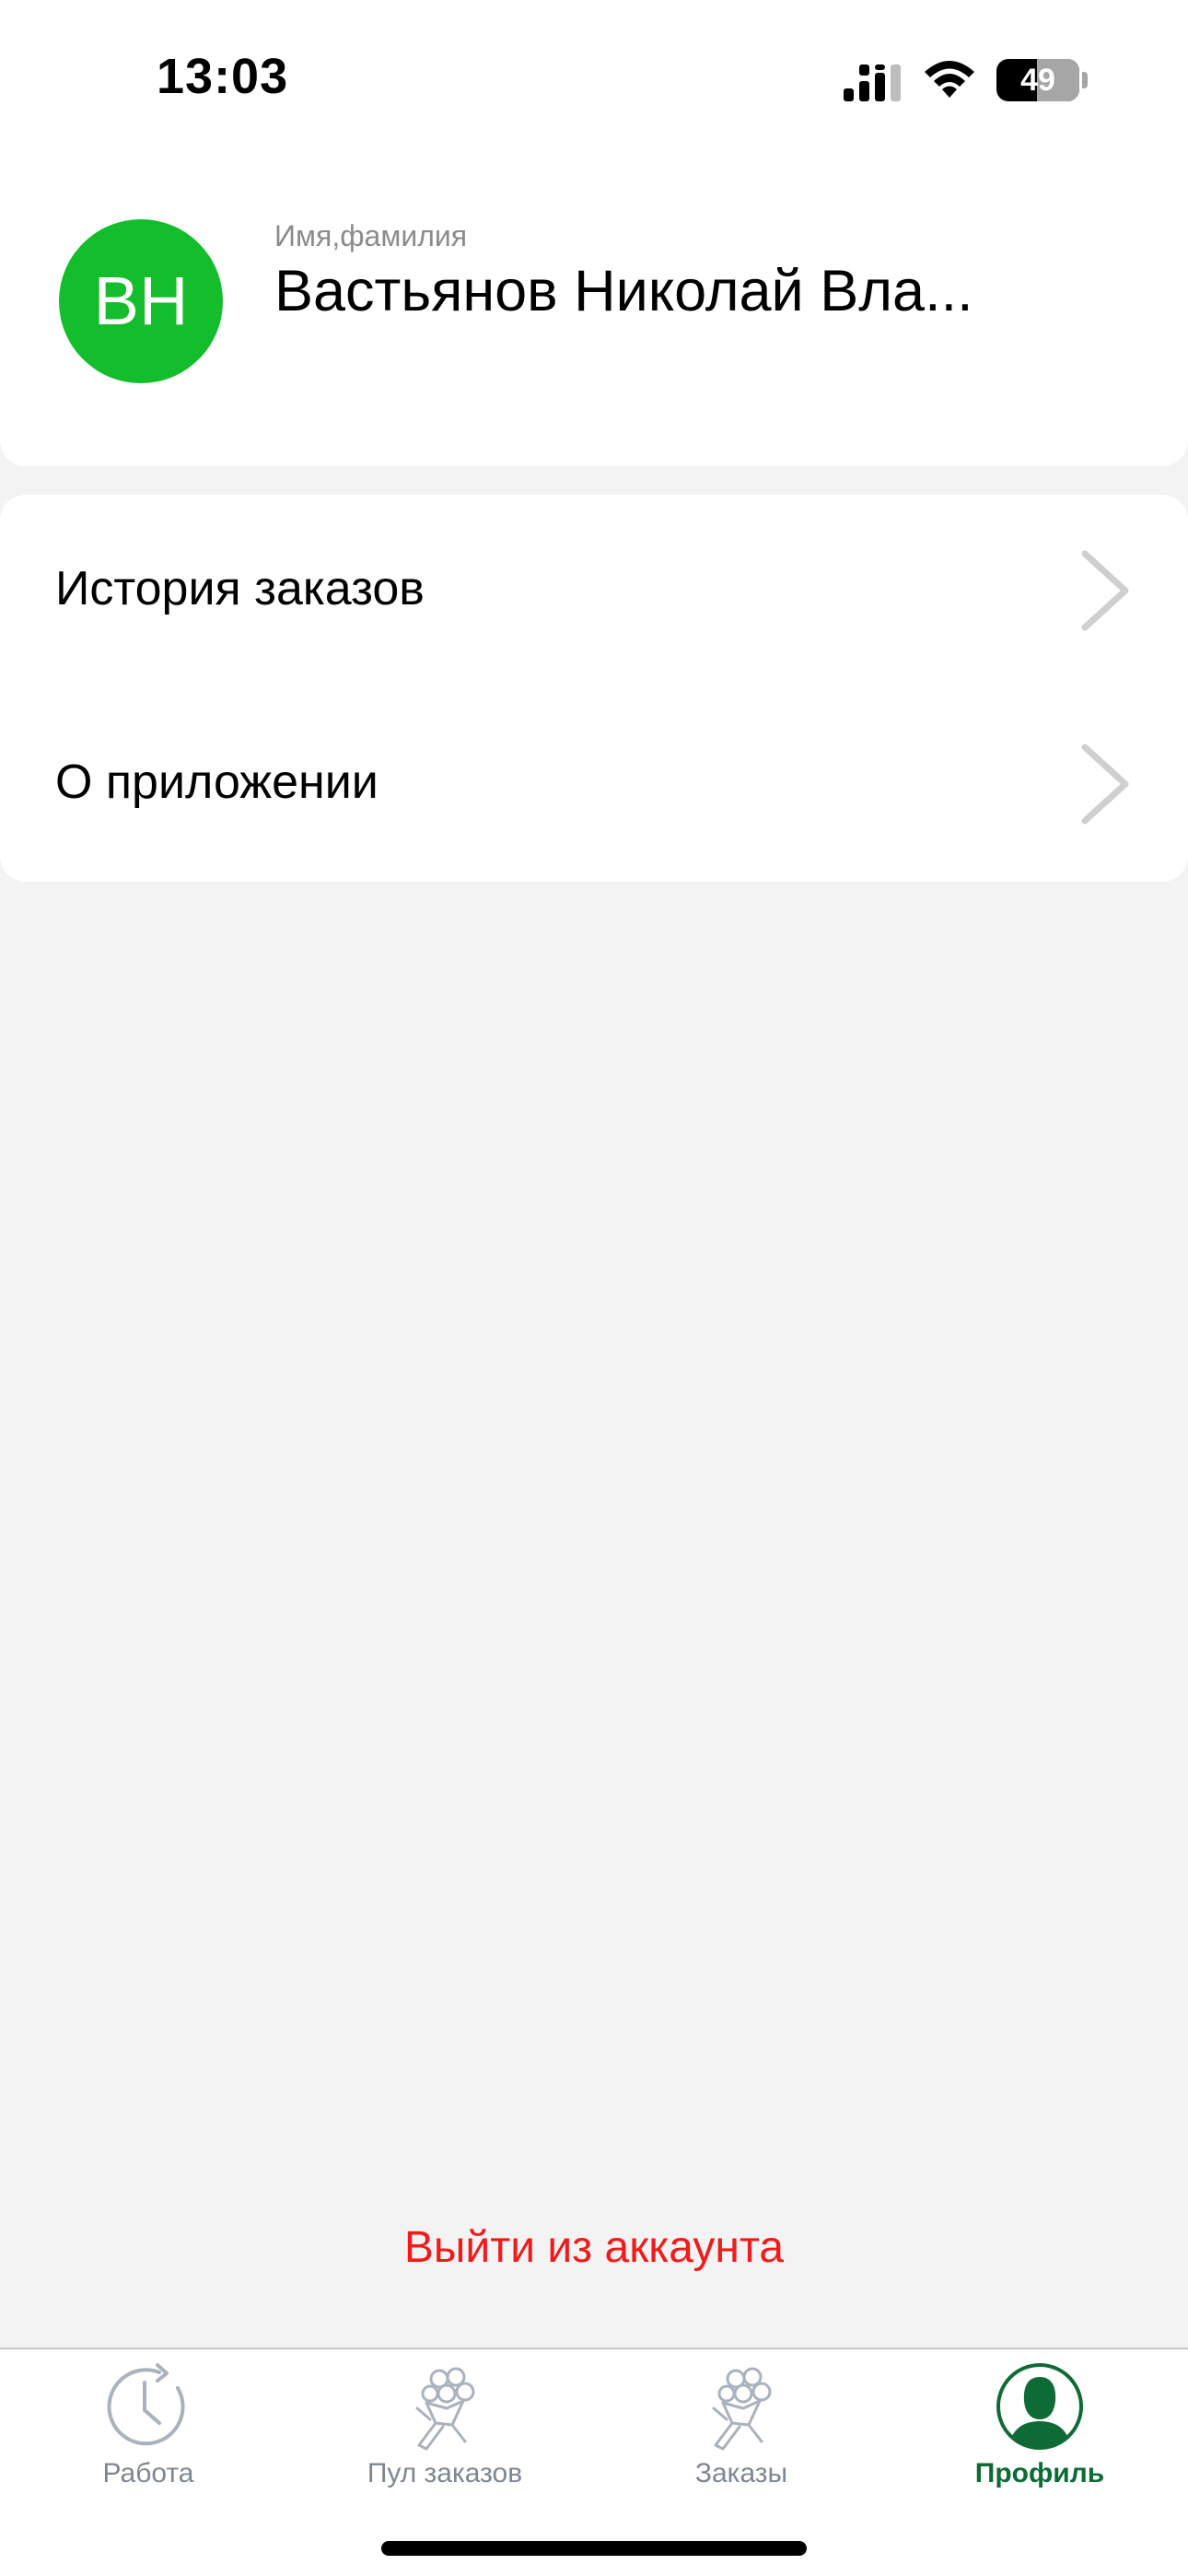 This screenshot has height=2576, width=1188. I want to click on battery-percent: 49, so click(1037, 80).